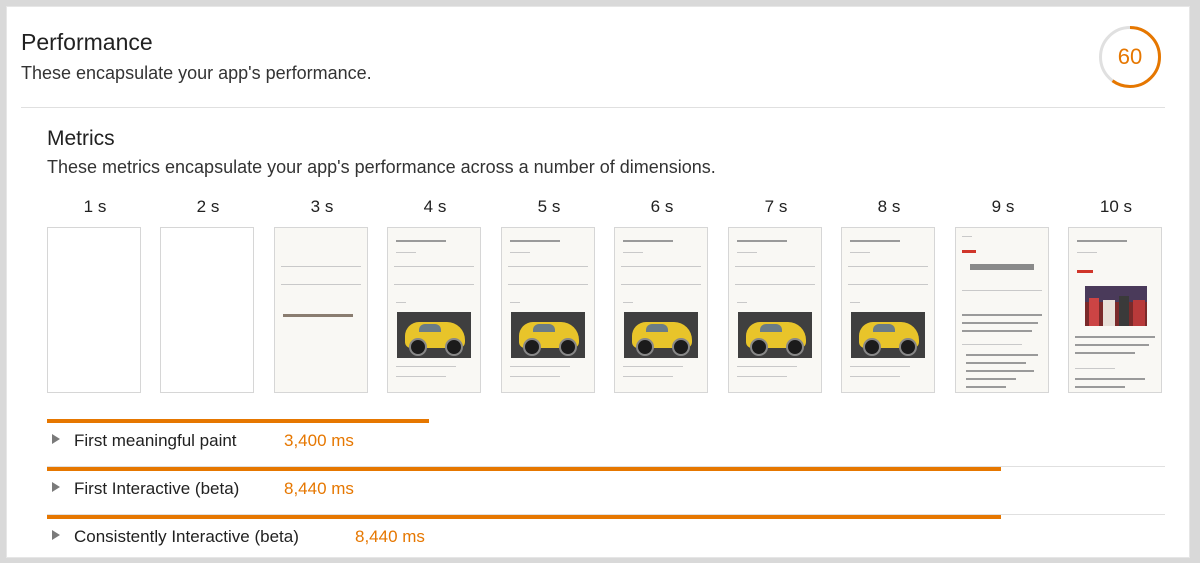 Image resolution: width=1200 pixels, height=563 pixels. Describe the element at coordinates (390, 536) in the screenshot. I see `metric-value-consistently-interactive: 8,440 ms` at that location.